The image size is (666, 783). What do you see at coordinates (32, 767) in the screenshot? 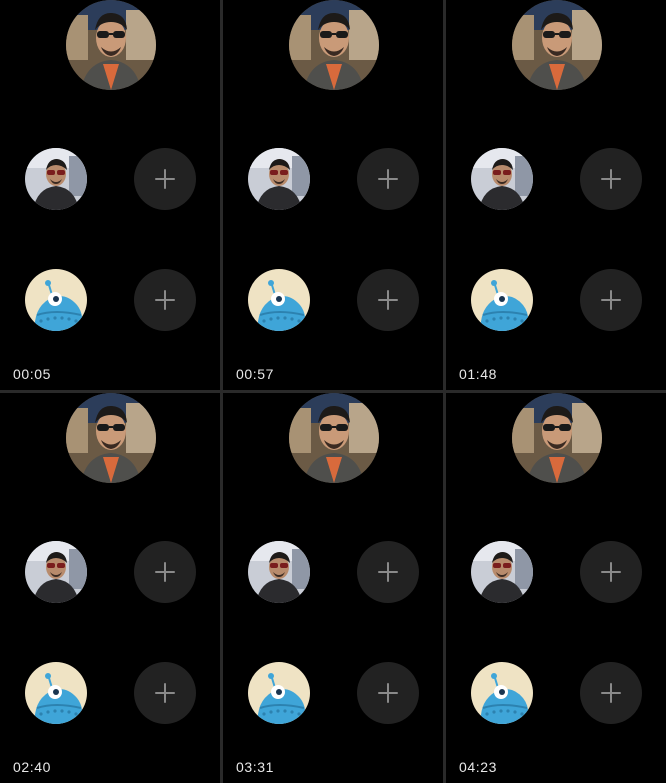
I see `call-timer: 02:40` at bounding box center [32, 767].